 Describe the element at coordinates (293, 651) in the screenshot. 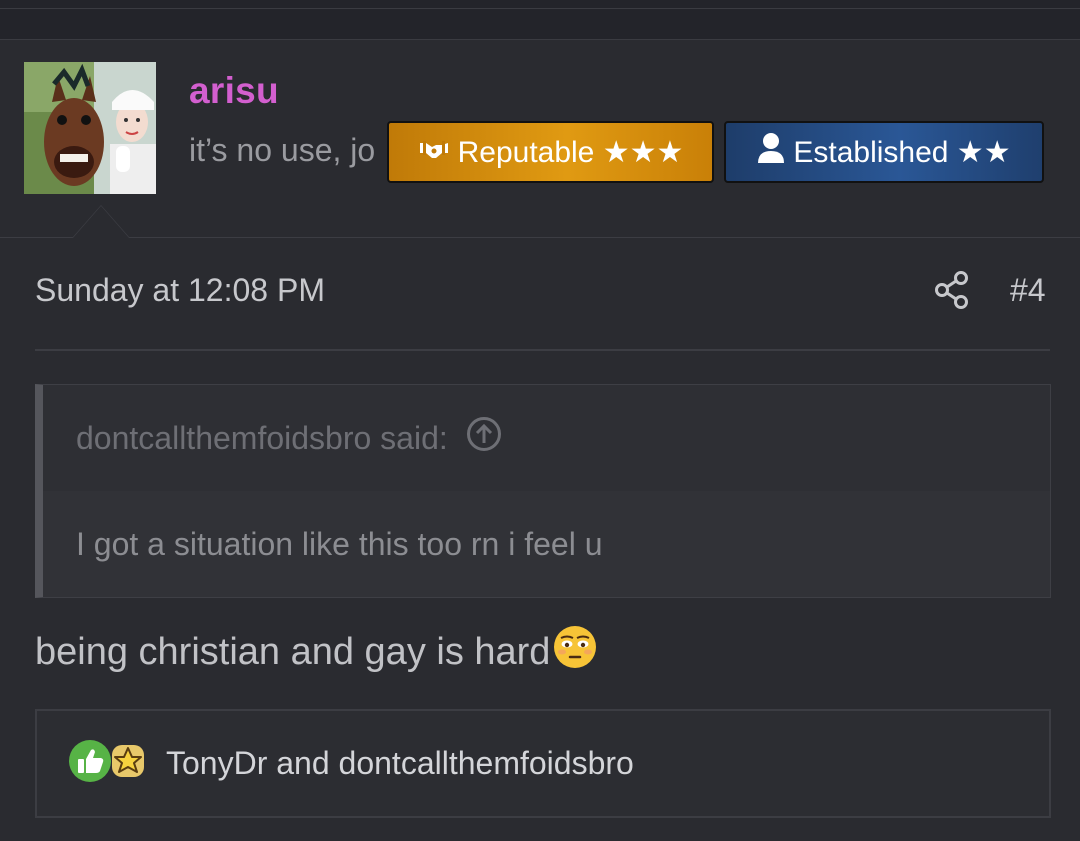

I see `message-text: being christian and gay is hard` at that location.